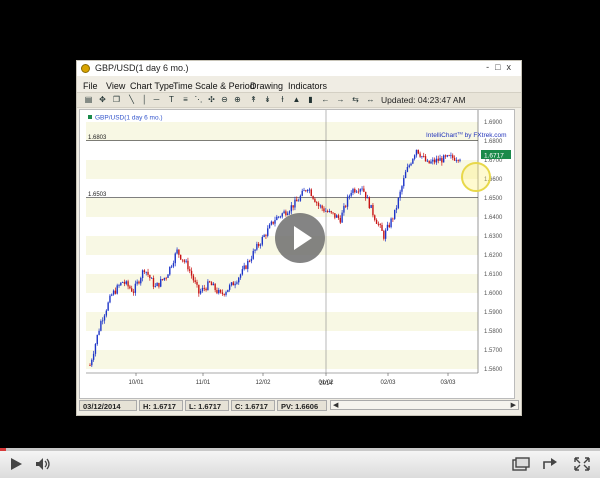 The image size is (600, 478). What do you see at coordinates (493, 237) in the screenshot?
I see `y-tick-label: 1.6300` at bounding box center [493, 237].